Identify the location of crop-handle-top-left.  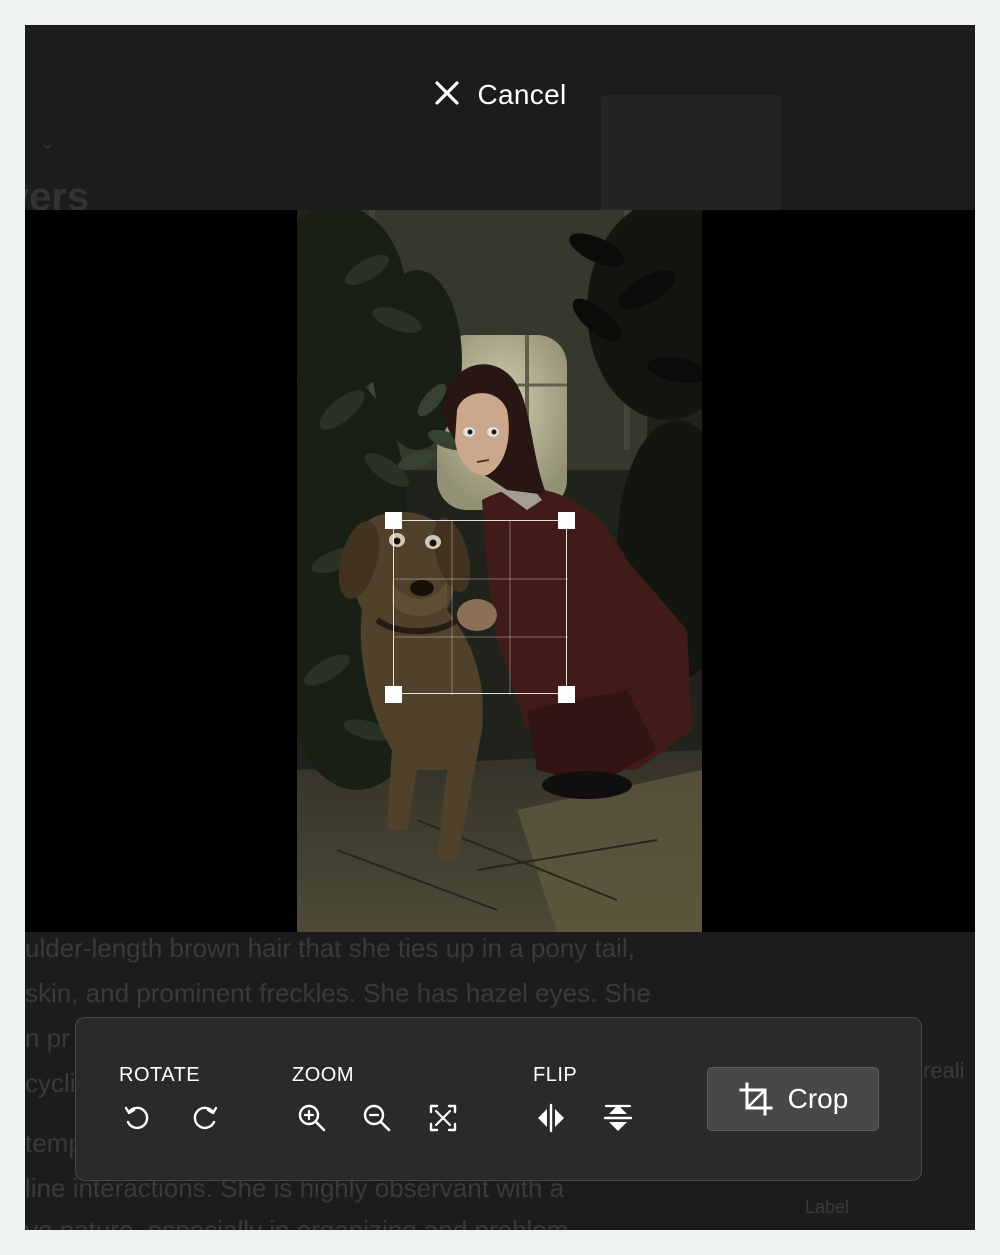
(393, 520).